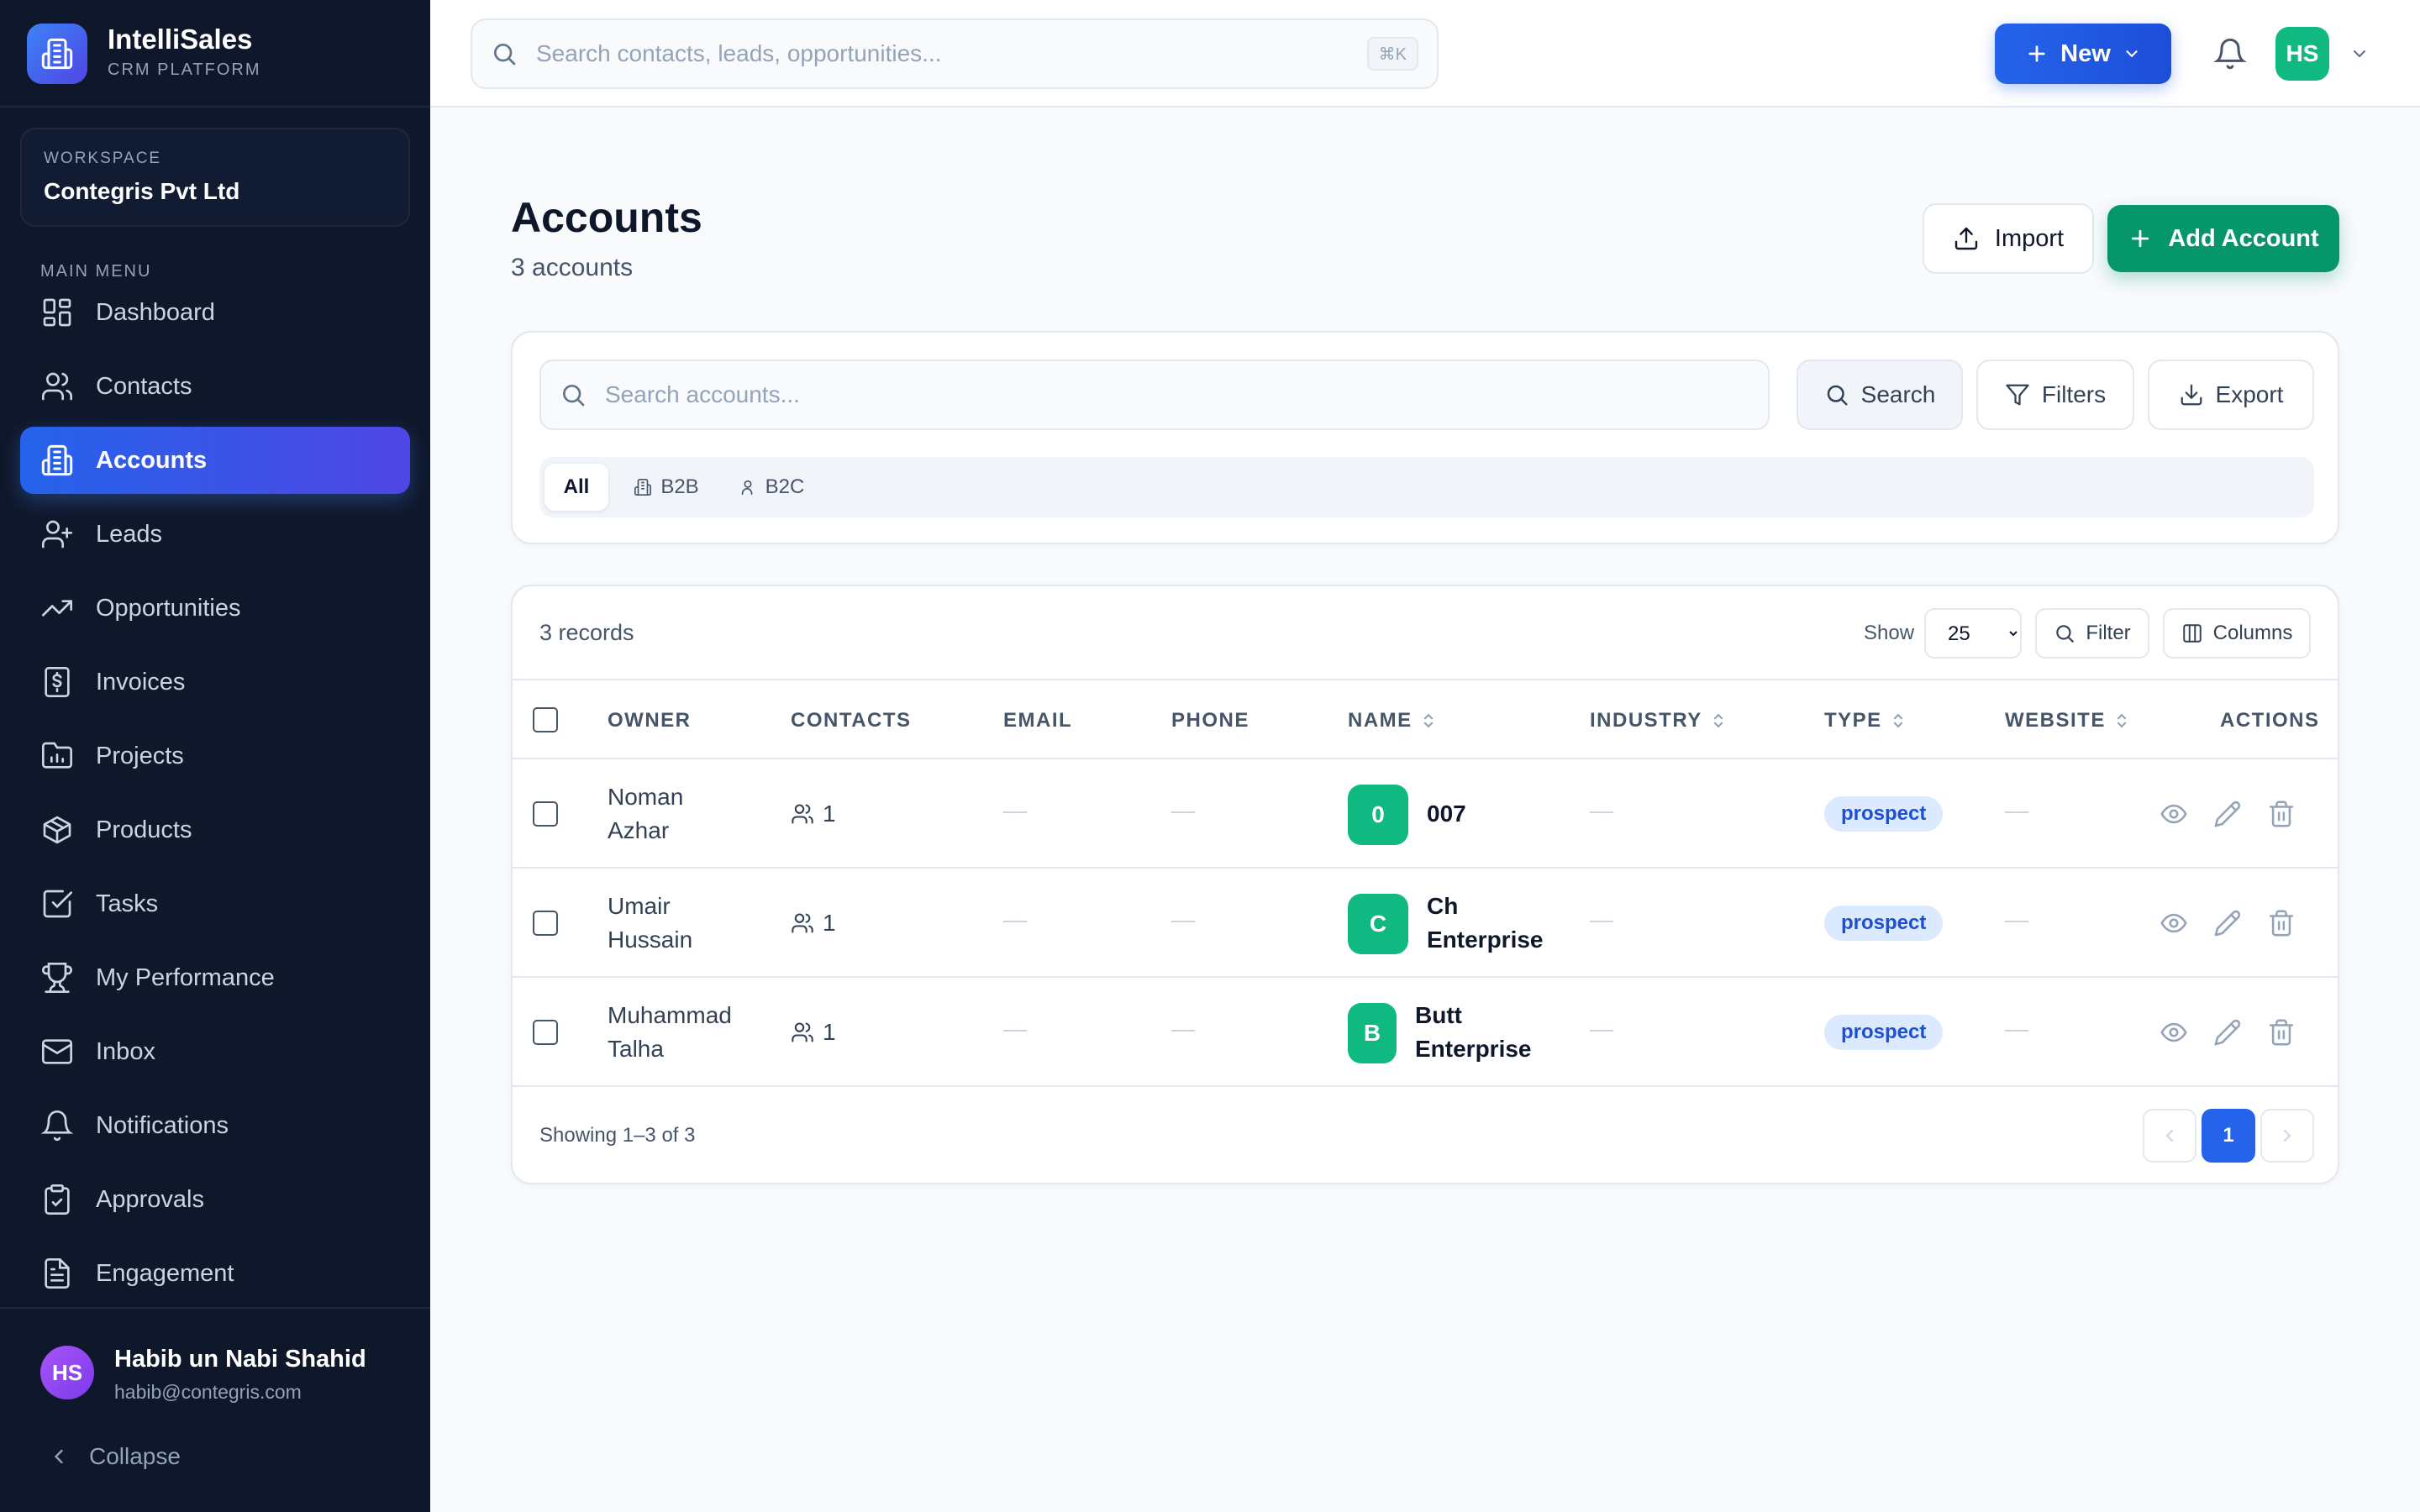  I want to click on sidebar-item-contacts: Contacts, so click(215, 386).